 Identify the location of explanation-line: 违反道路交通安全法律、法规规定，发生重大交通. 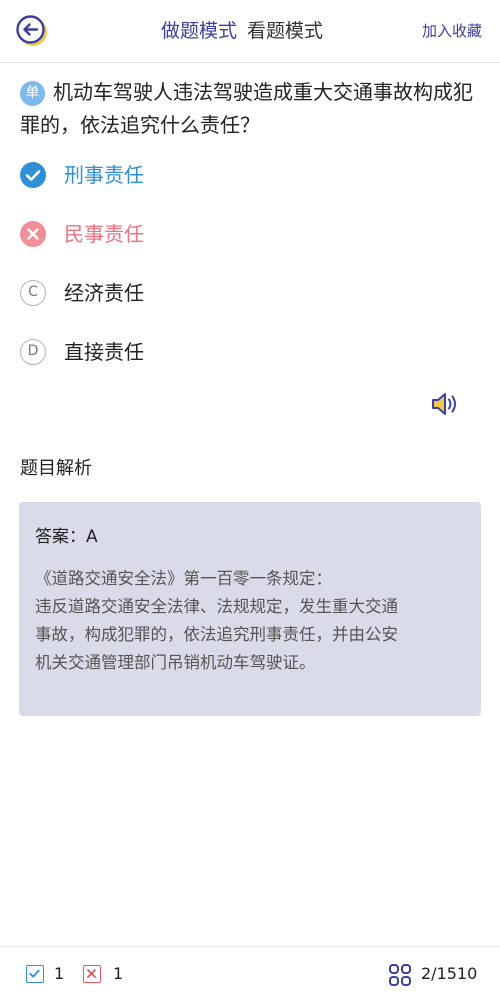
(216, 606).